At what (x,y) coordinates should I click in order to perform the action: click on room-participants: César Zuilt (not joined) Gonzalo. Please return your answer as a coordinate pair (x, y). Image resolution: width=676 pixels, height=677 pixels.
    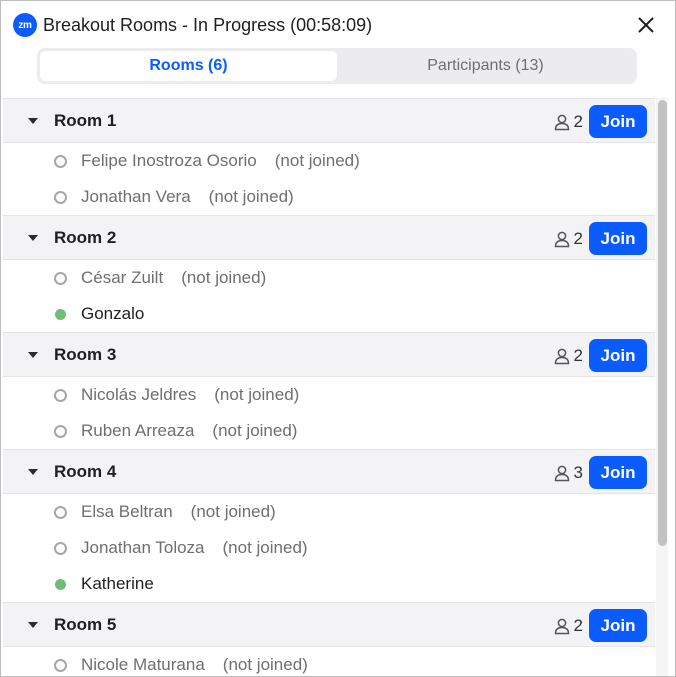
    Looking at the image, I should click on (329, 296).